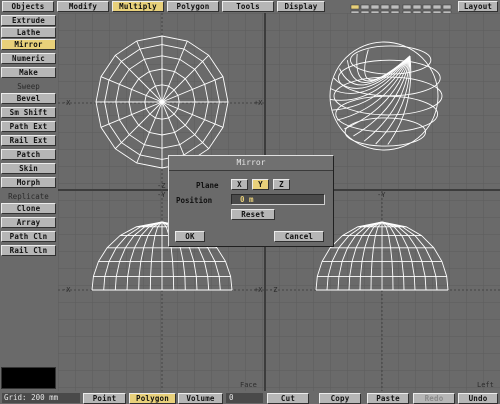  Describe the element at coordinates (28, 112) in the screenshot. I see `tool-sm-shift: Sm Shift` at that location.